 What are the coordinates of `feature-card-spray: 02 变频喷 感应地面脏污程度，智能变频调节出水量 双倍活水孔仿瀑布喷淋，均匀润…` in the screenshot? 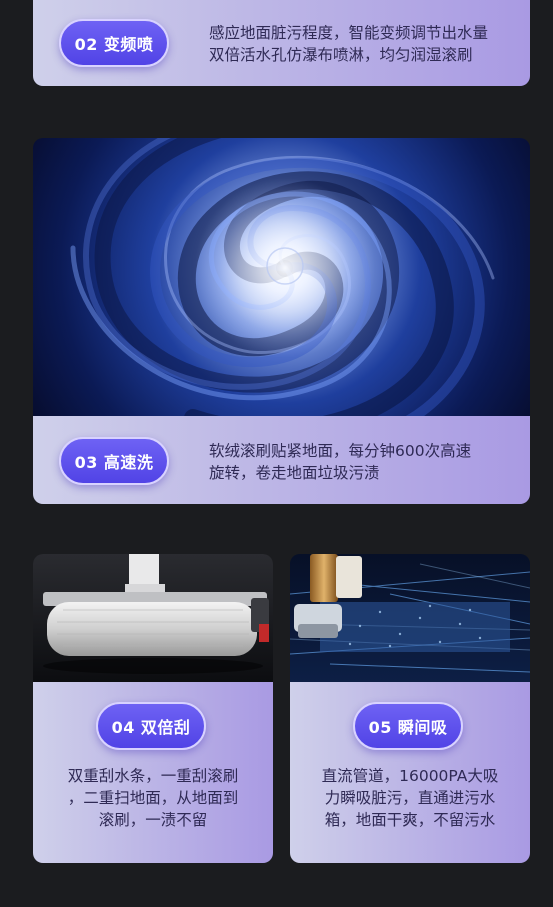 It's located at (281, 43).